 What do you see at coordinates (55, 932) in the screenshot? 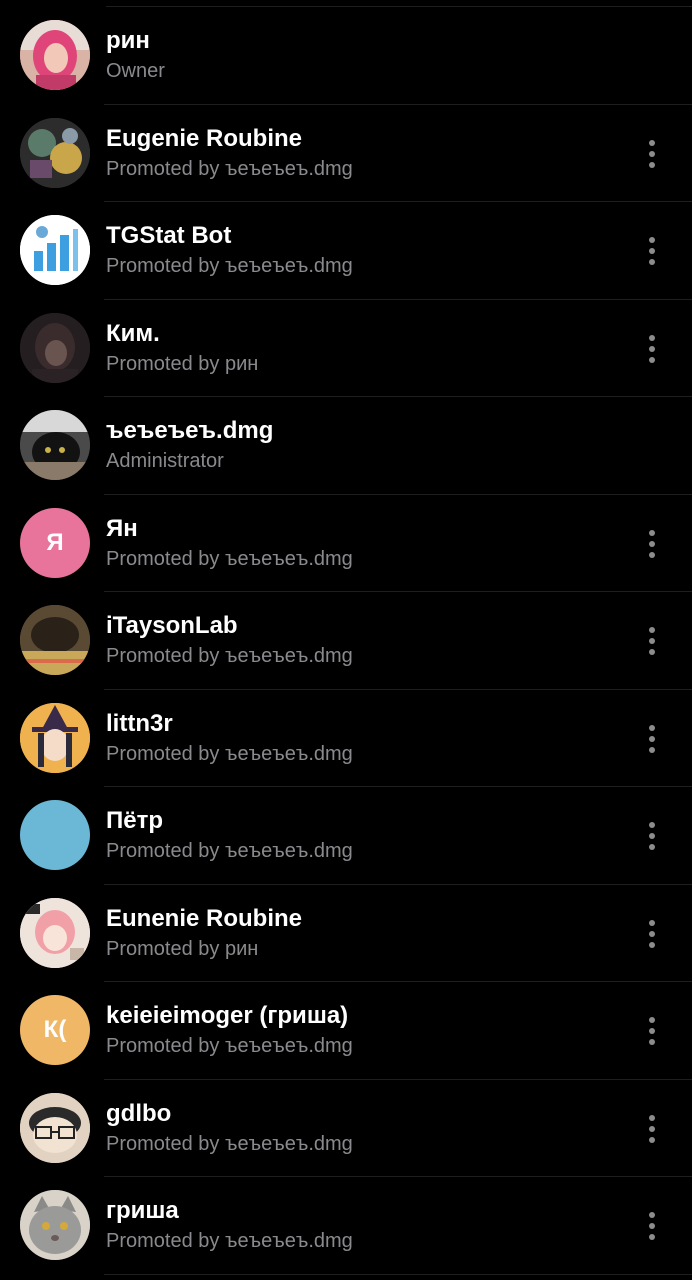
I see `user-photo-anime-pink` at bounding box center [55, 932].